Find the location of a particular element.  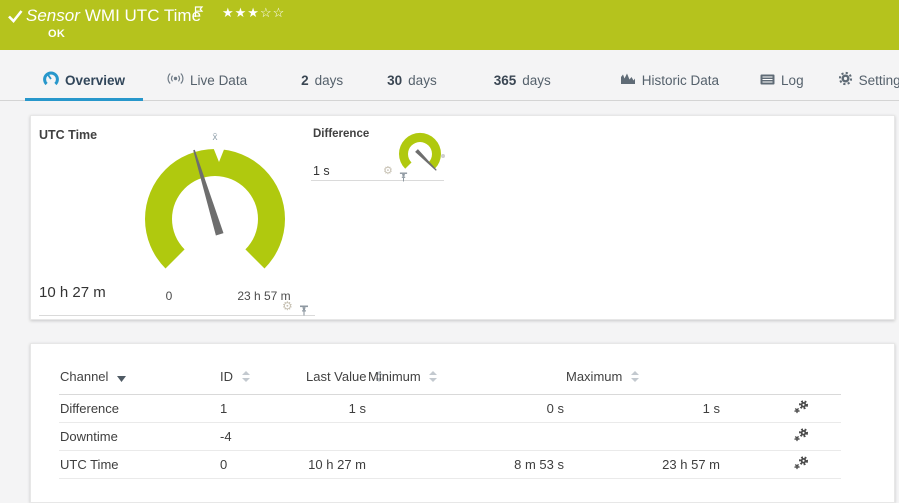

tab-log: Log is located at coordinates (782, 80).